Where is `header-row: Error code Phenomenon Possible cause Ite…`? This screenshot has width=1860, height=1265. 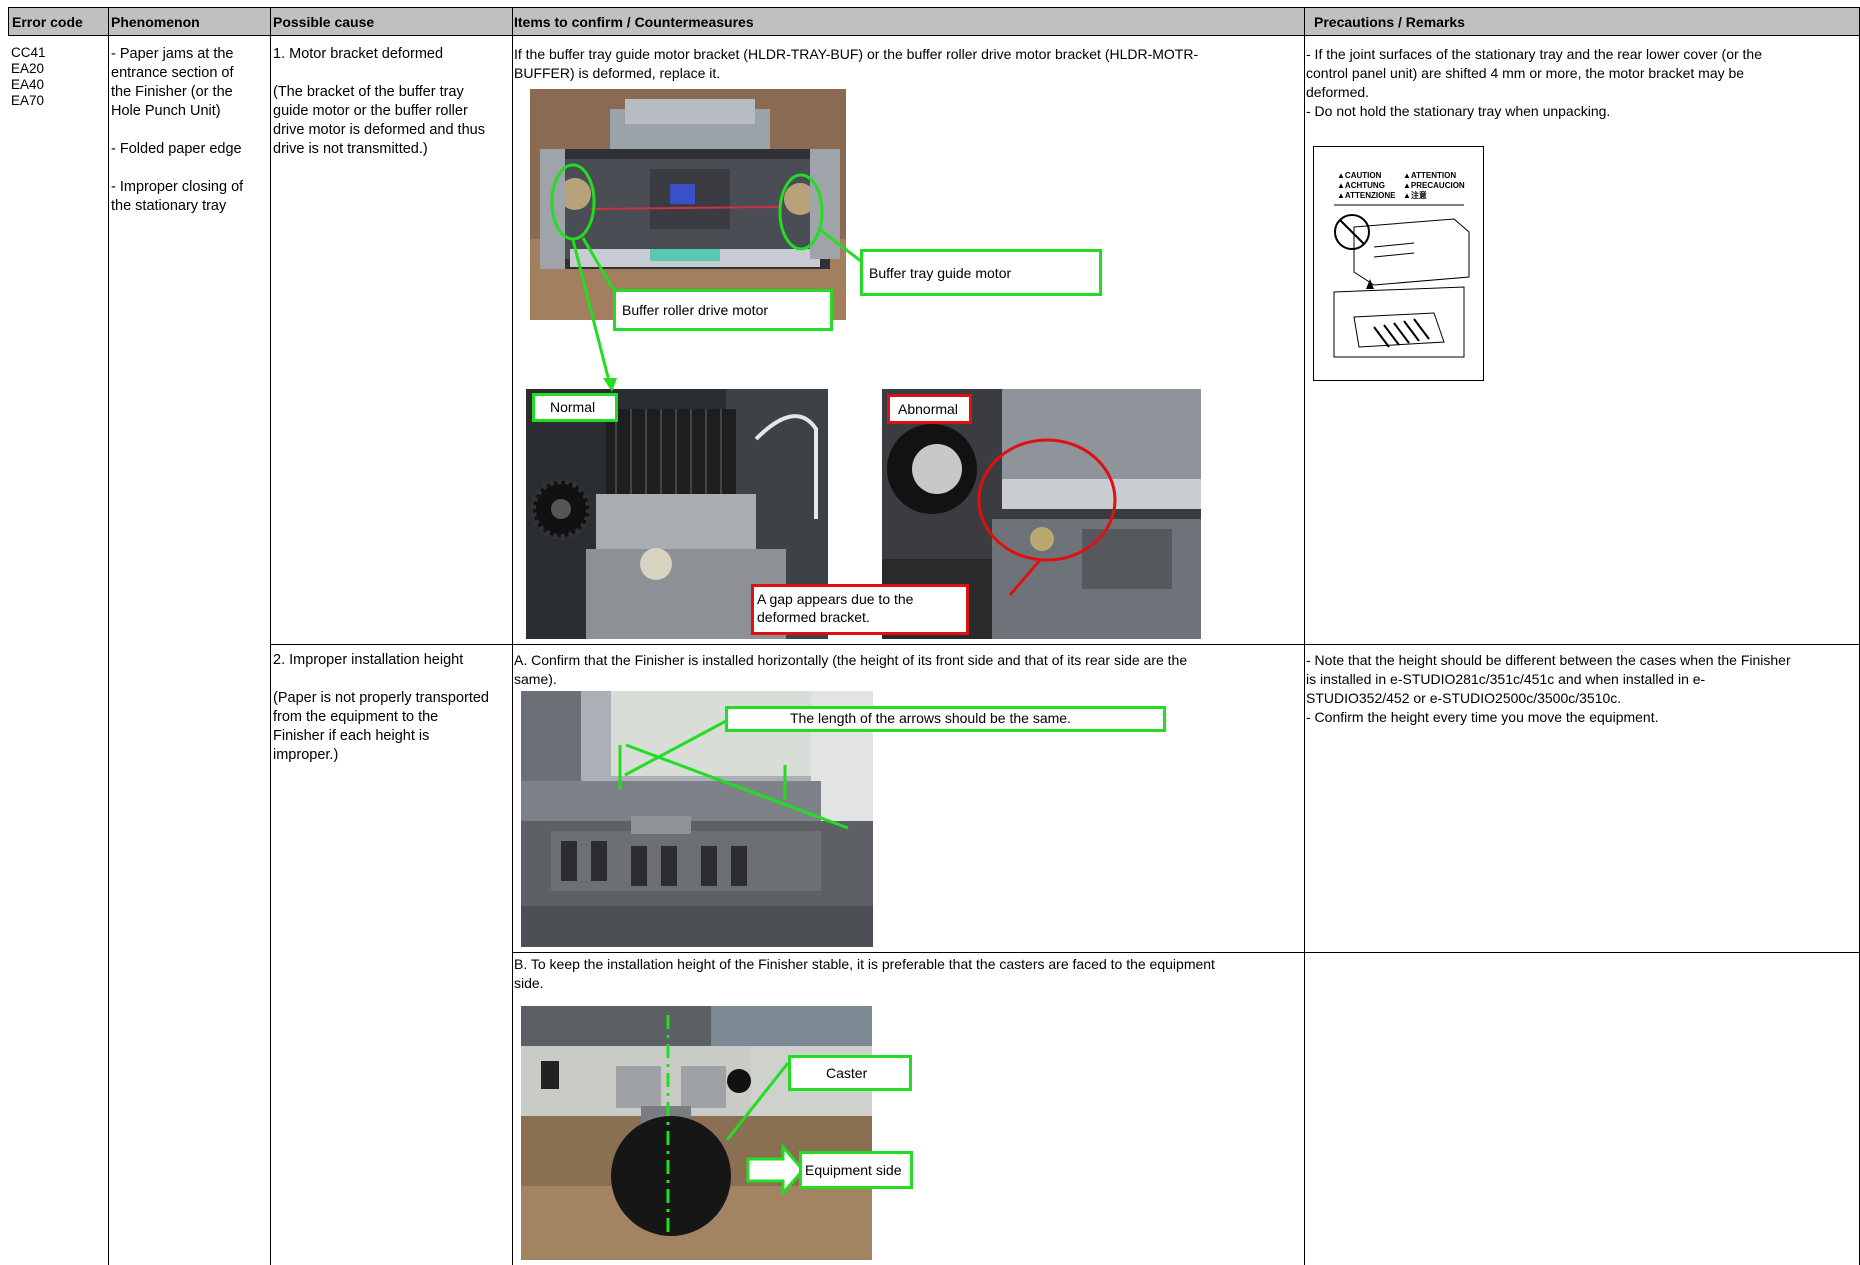 header-row: Error code Phenomenon Possible cause Ite… is located at coordinates (934, 21).